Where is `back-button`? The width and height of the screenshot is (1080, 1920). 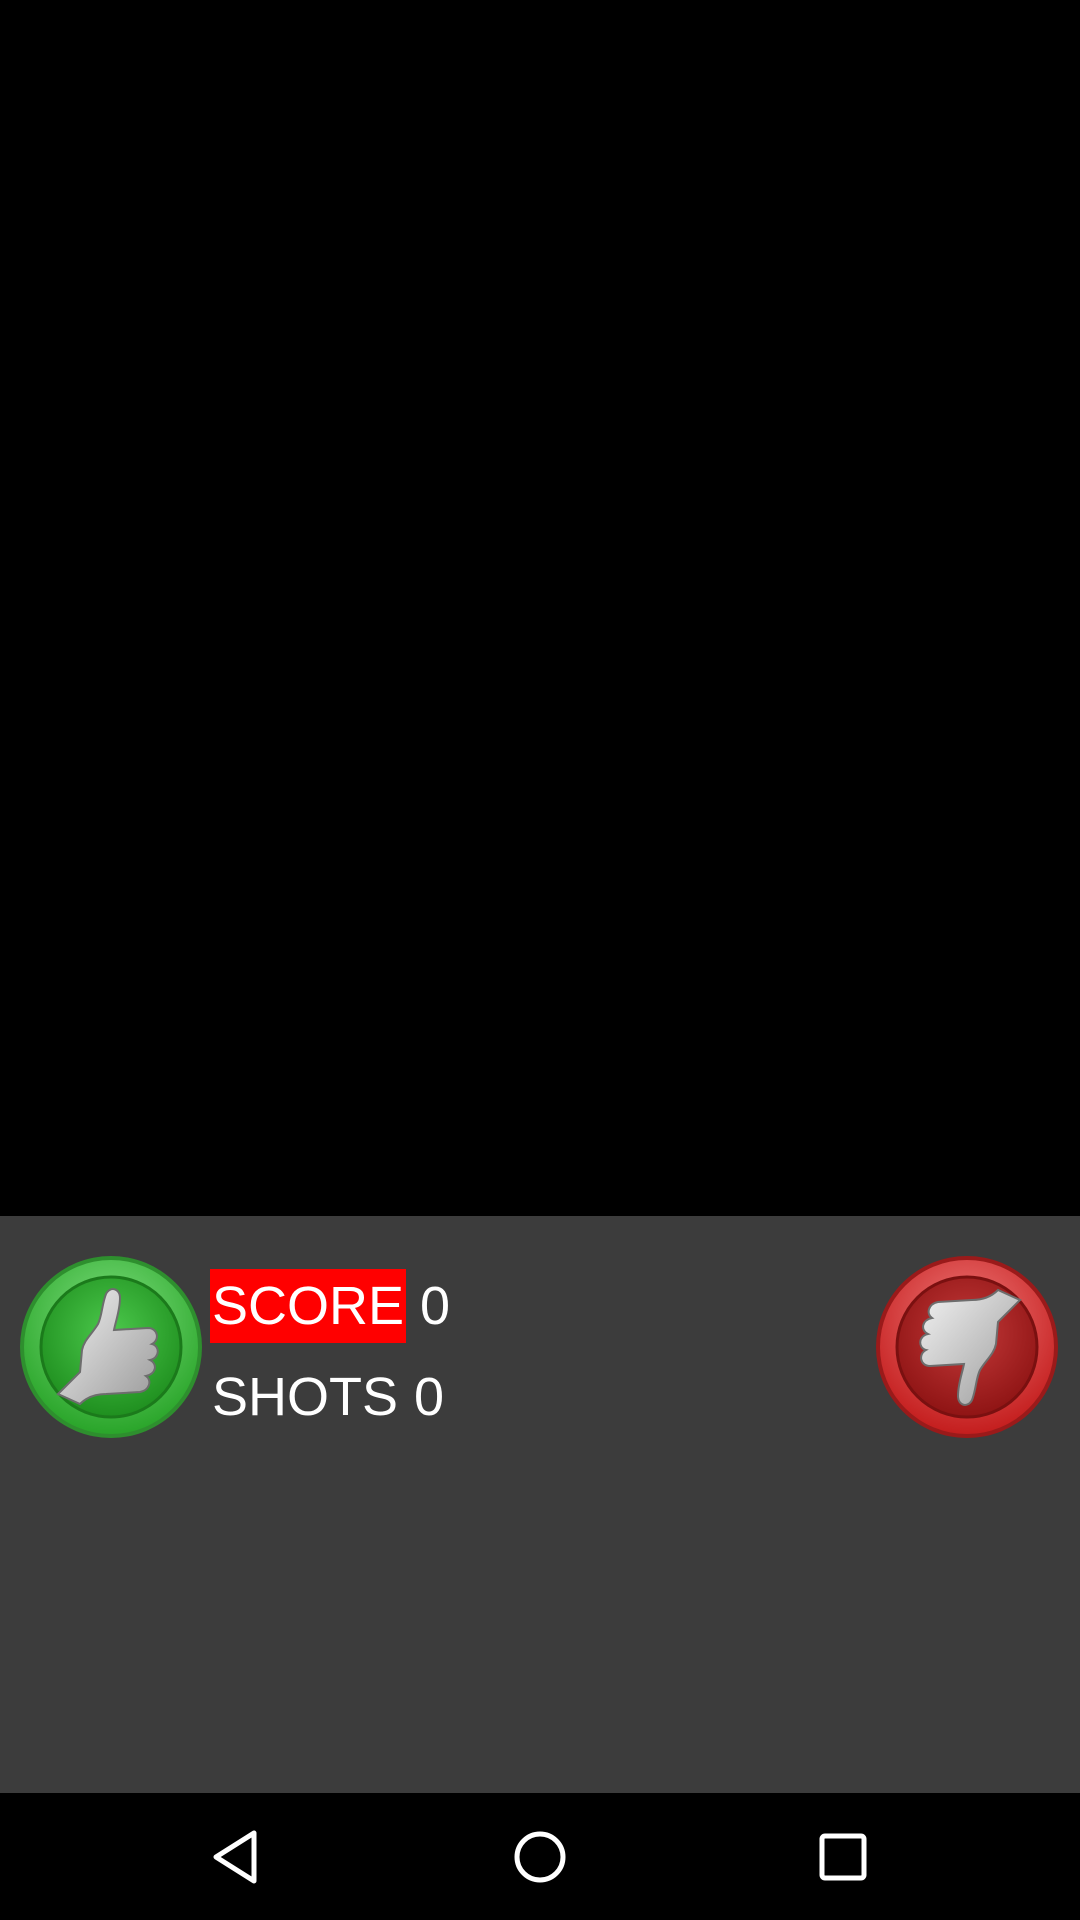
back-button is located at coordinates (238, 1857).